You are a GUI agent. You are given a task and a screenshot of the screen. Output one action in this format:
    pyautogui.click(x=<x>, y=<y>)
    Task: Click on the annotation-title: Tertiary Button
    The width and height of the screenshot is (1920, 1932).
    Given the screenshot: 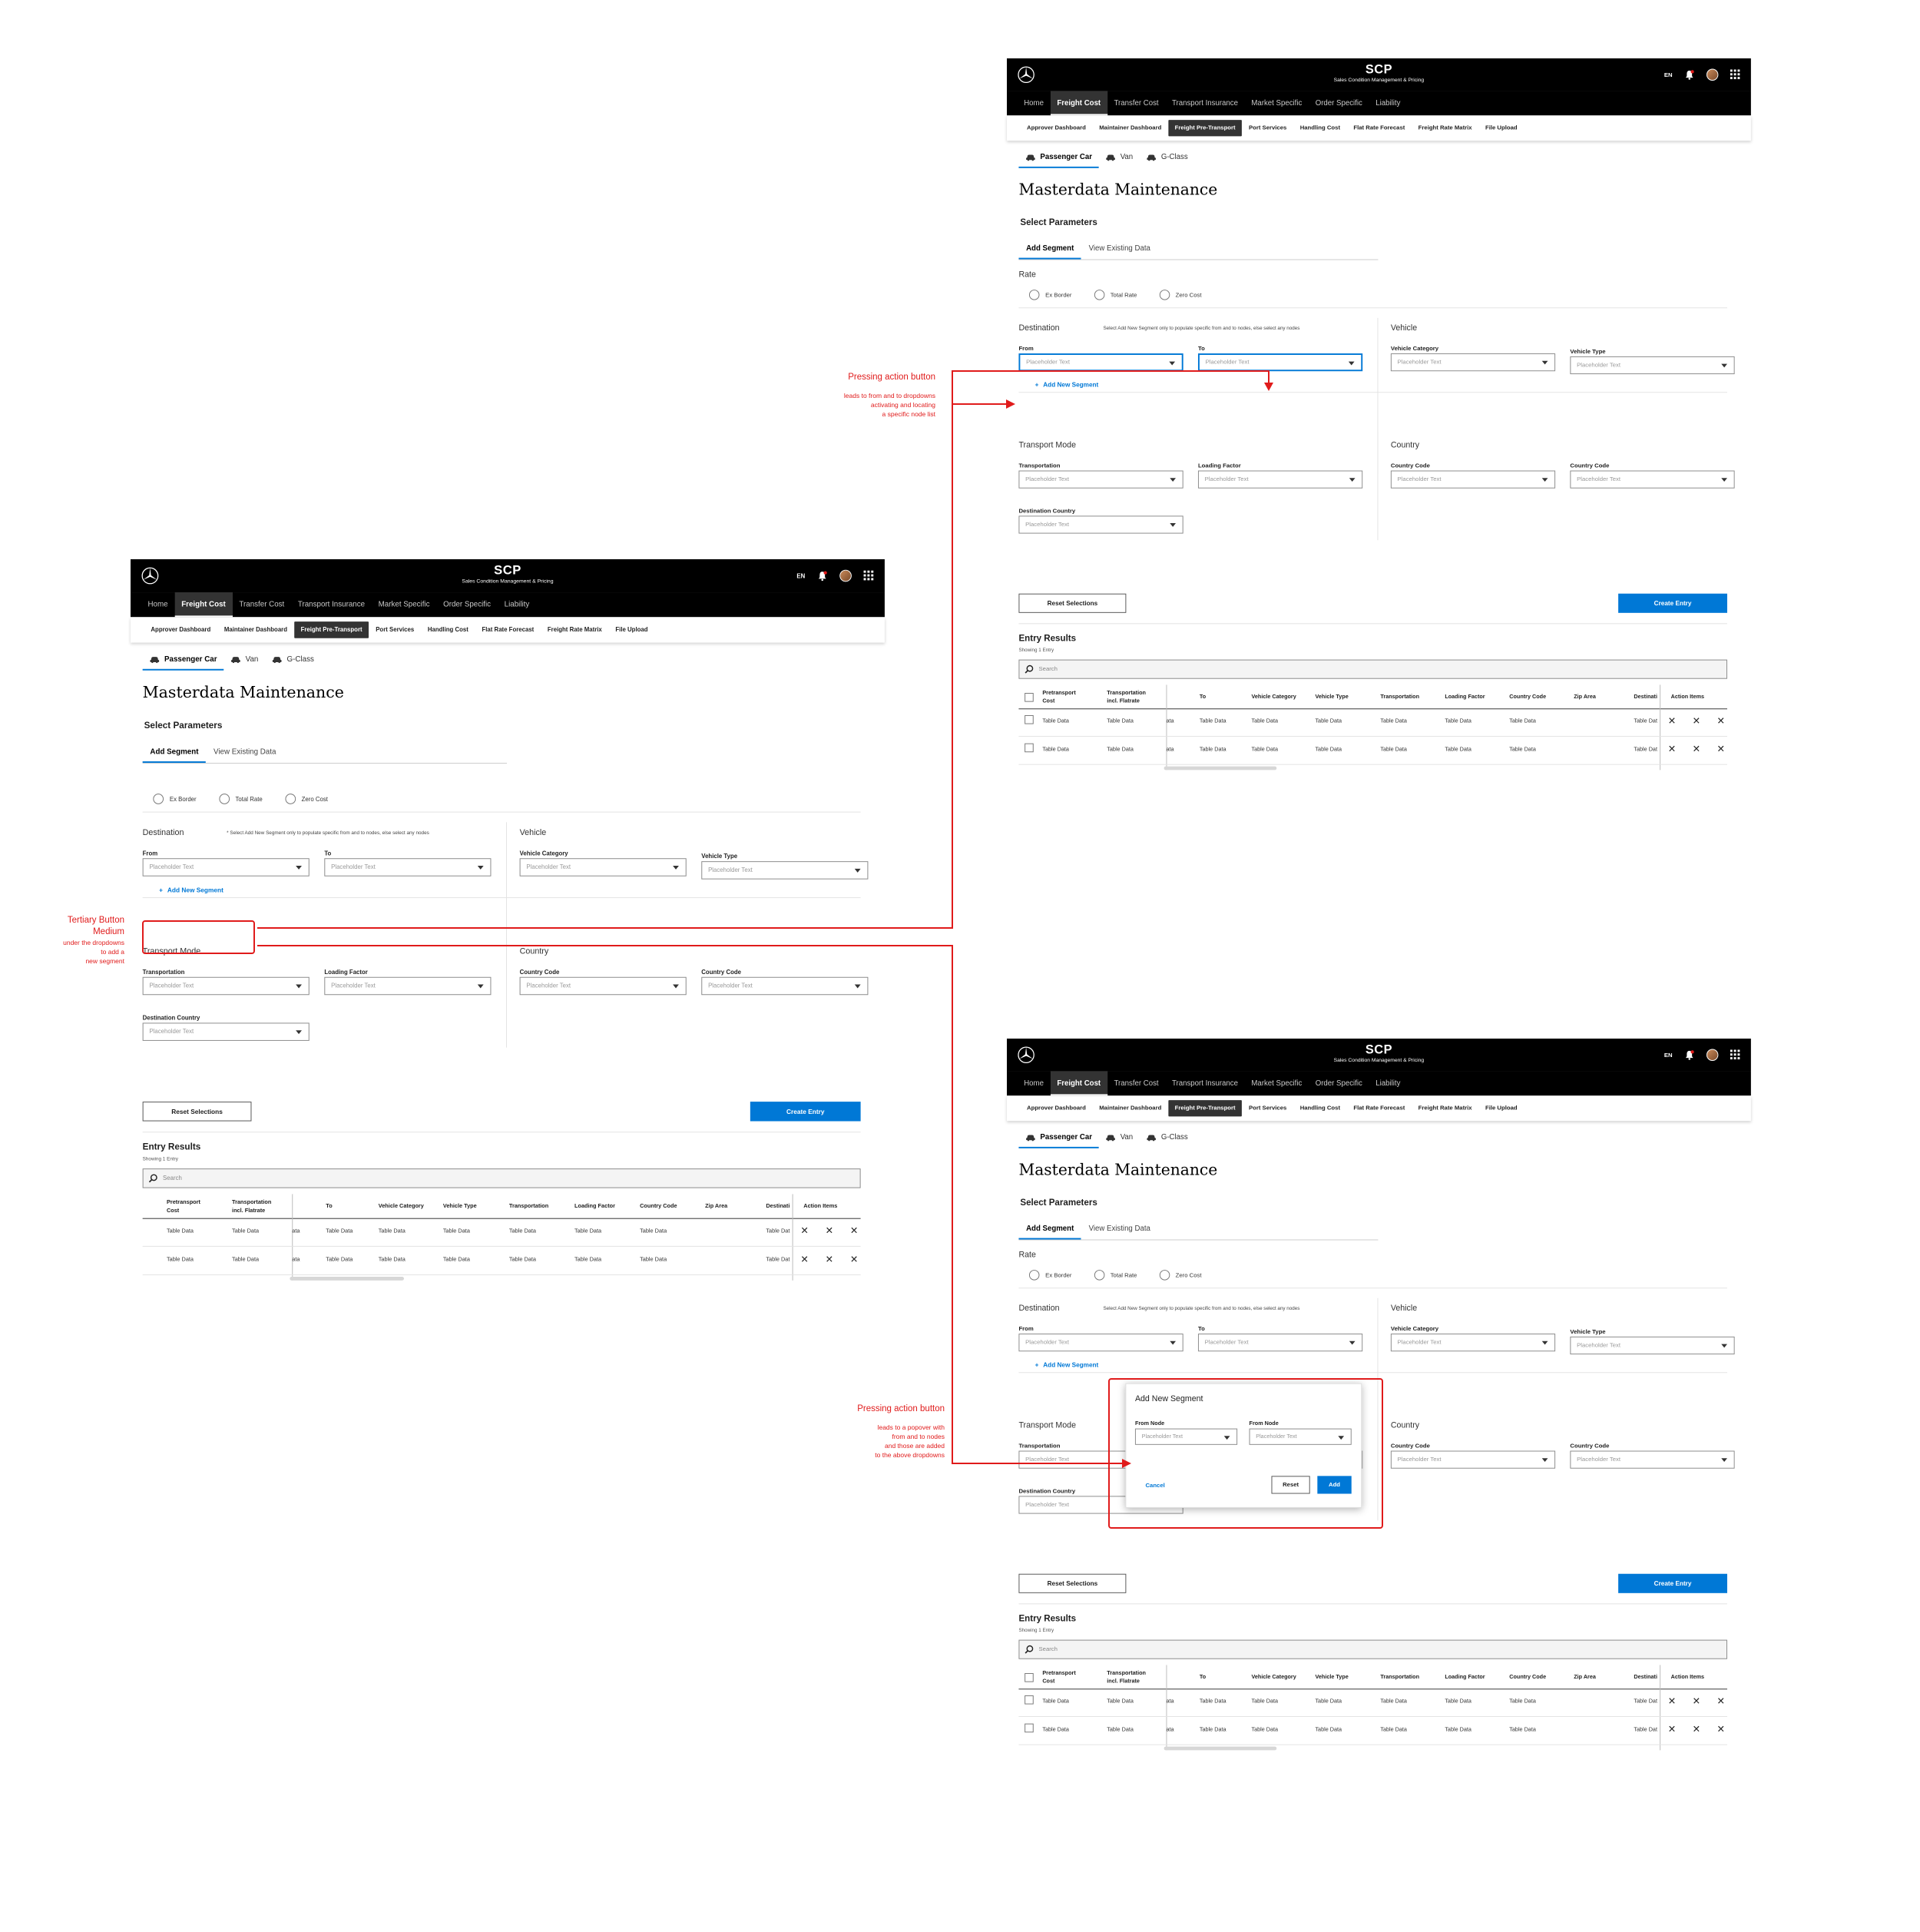 What is the action you would take?
    pyautogui.click(x=95, y=920)
    